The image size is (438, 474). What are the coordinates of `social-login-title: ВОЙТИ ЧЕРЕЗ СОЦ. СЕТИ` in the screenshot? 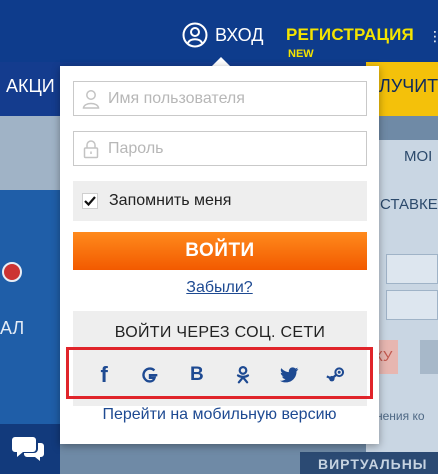 It's located at (220, 332).